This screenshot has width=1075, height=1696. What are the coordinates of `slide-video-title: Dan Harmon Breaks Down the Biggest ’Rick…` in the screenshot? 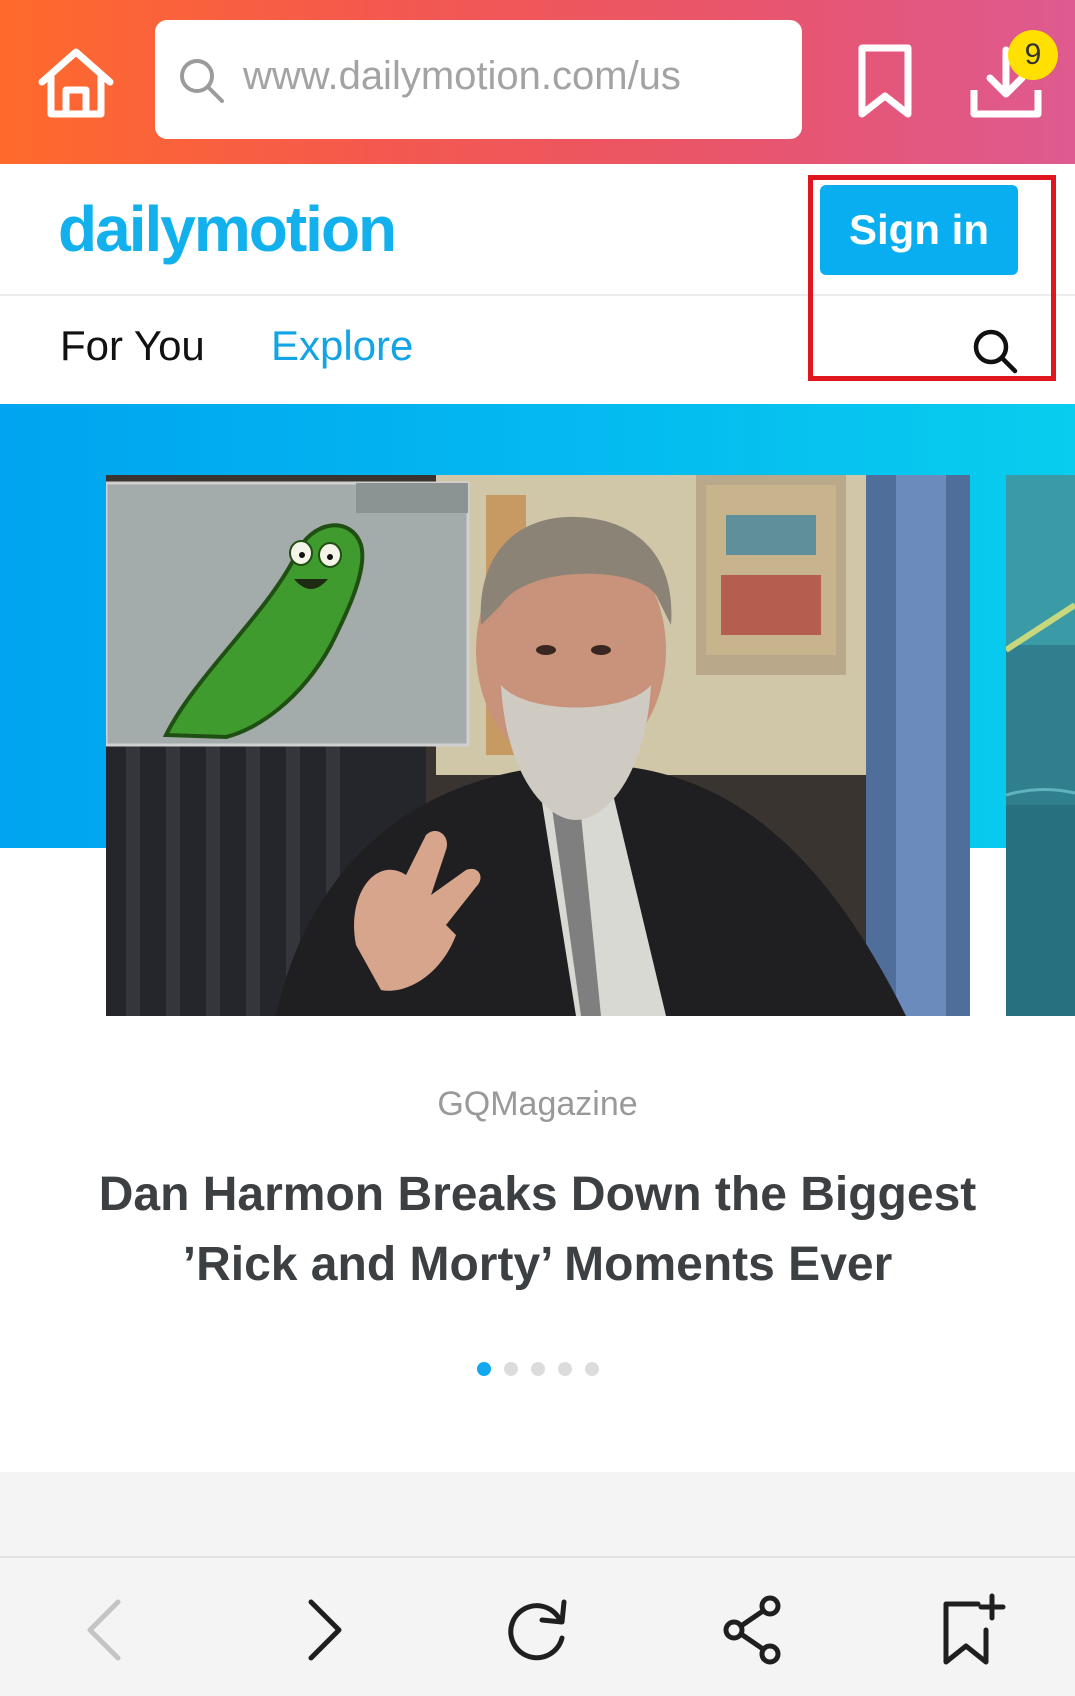 It's located at (537, 1230).